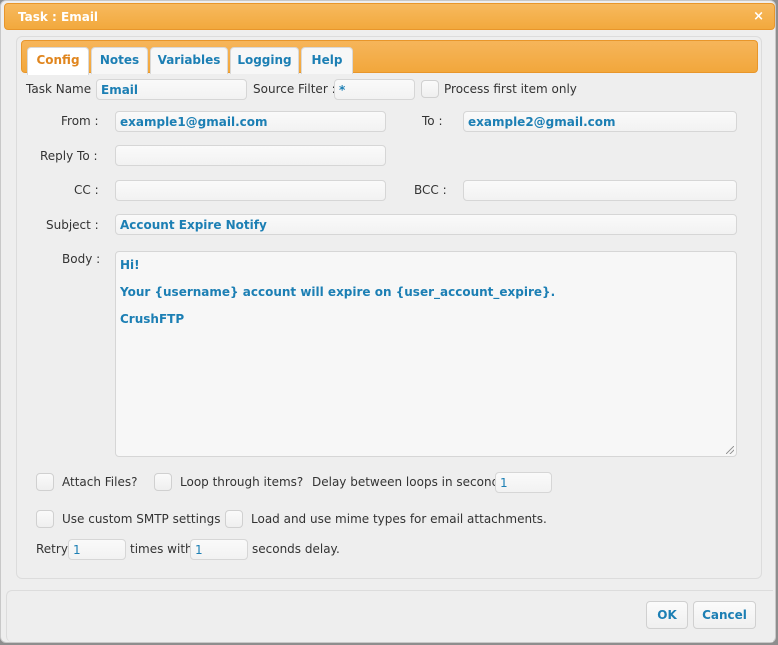 The image size is (778, 645). What do you see at coordinates (163, 482) in the screenshot?
I see `loop-items-checkbox` at bounding box center [163, 482].